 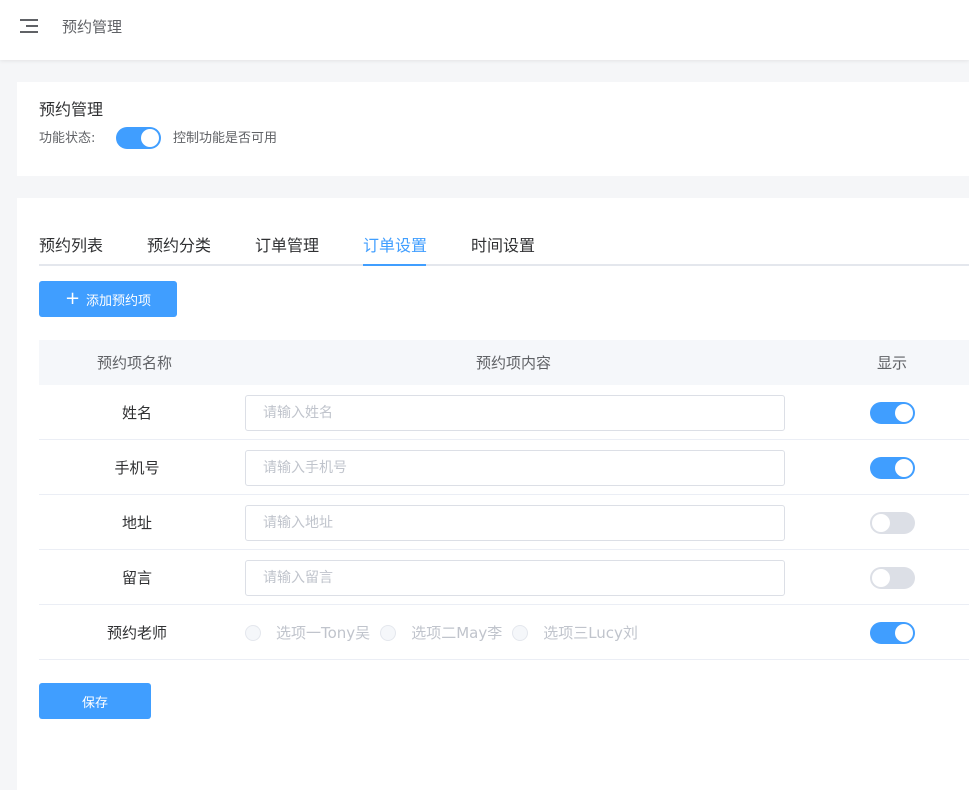 I want to click on table-row: 留言, so click(x=504, y=577).